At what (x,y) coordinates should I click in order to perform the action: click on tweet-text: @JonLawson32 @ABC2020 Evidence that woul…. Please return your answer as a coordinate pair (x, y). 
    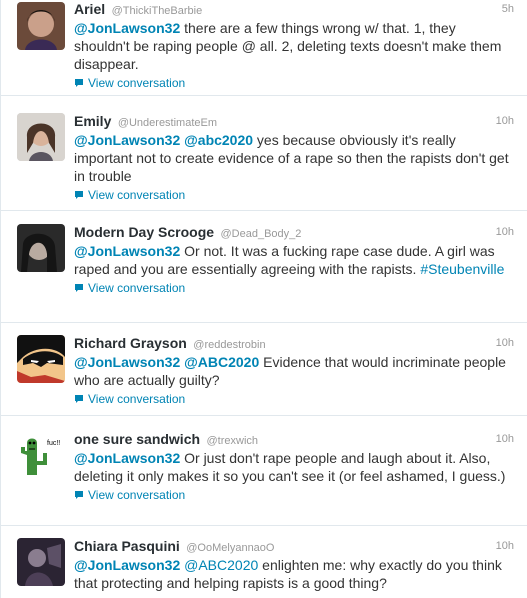
    Looking at the image, I should click on (294, 371).